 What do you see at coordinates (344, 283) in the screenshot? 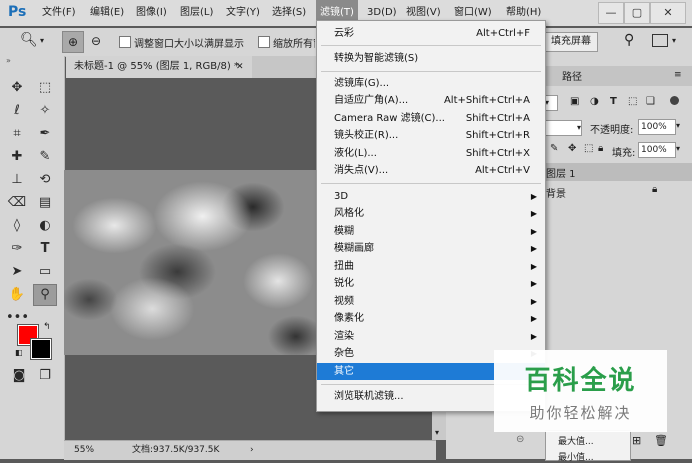
I see `menu-item-label: 锐化` at bounding box center [344, 283].